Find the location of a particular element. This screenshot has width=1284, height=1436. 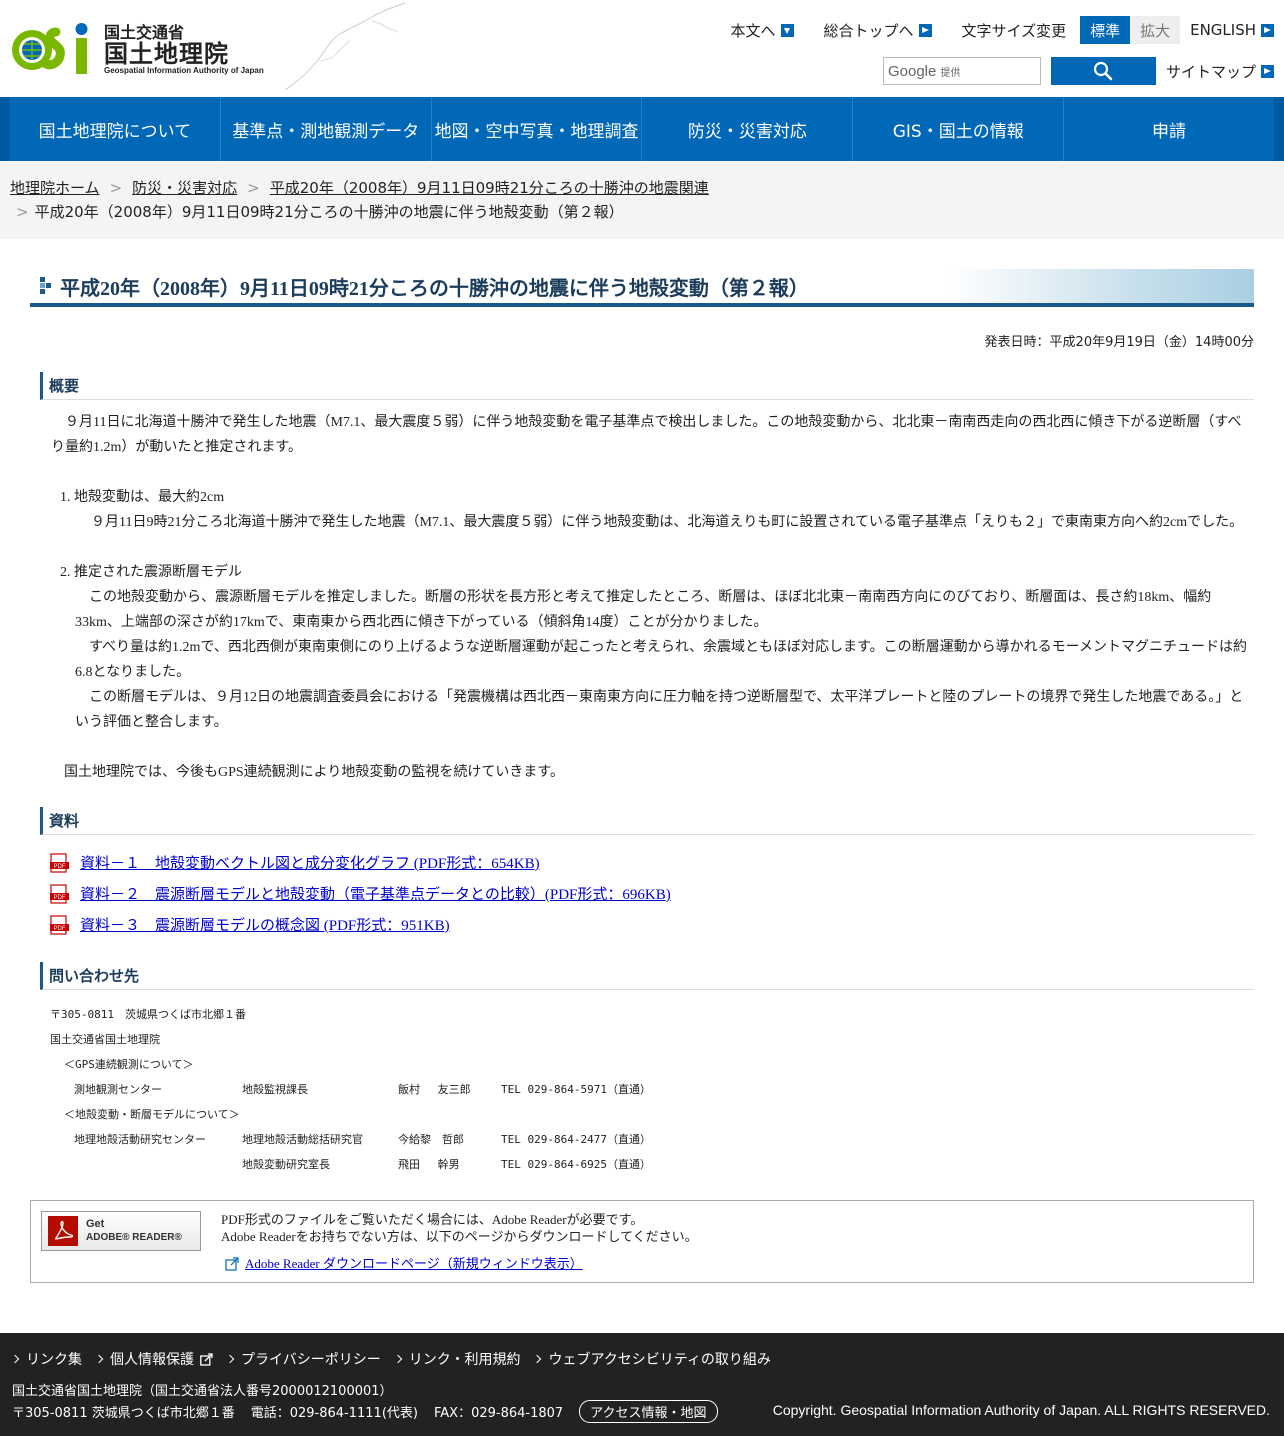

logo-org-main: 国土地理院 is located at coordinates (166, 53).